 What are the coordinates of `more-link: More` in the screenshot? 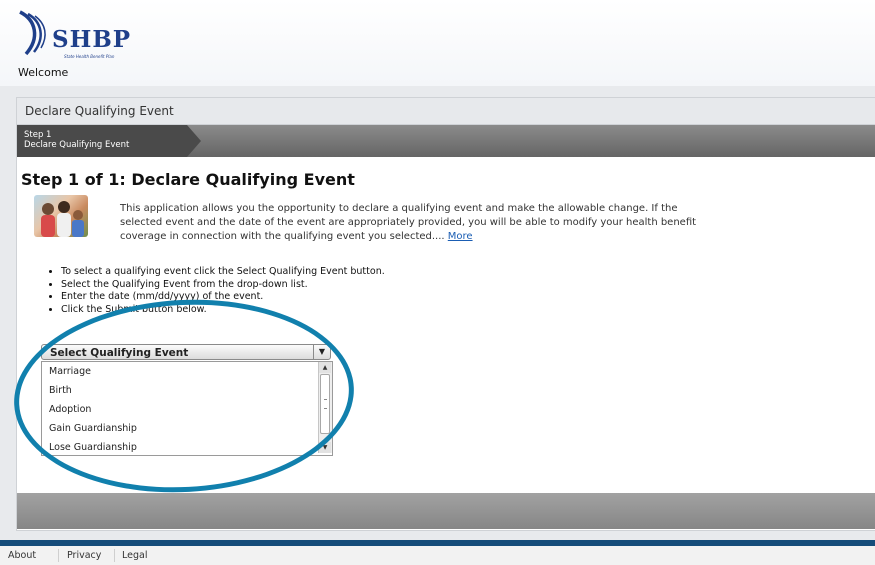 It's located at (460, 236).